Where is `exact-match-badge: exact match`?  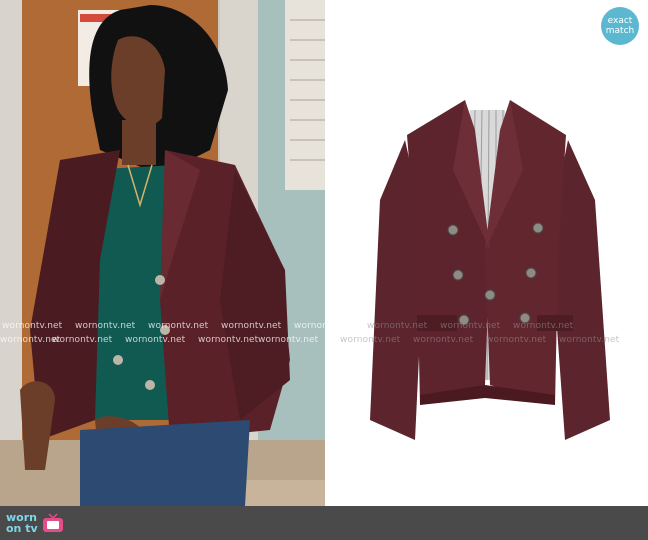 exact-match-badge: exact match is located at coordinates (620, 26).